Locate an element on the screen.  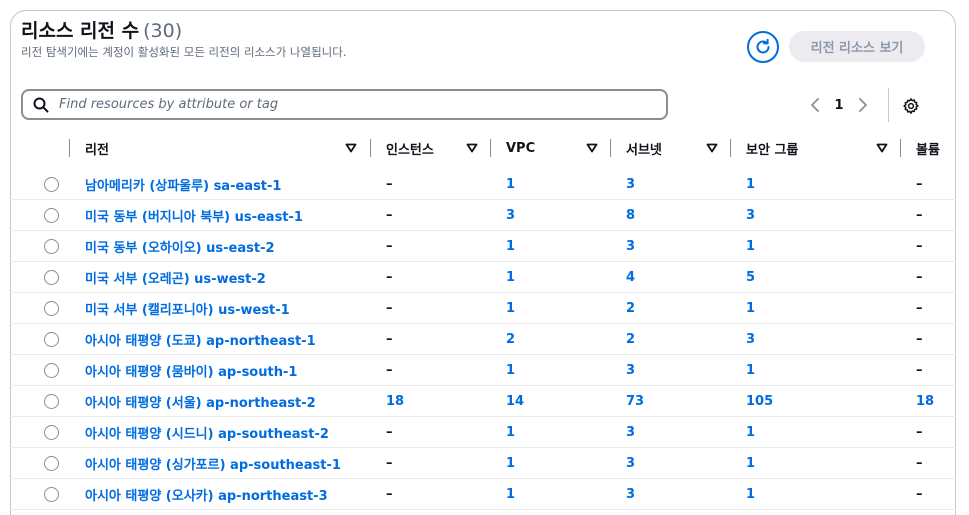
search-box is located at coordinates (344, 104).